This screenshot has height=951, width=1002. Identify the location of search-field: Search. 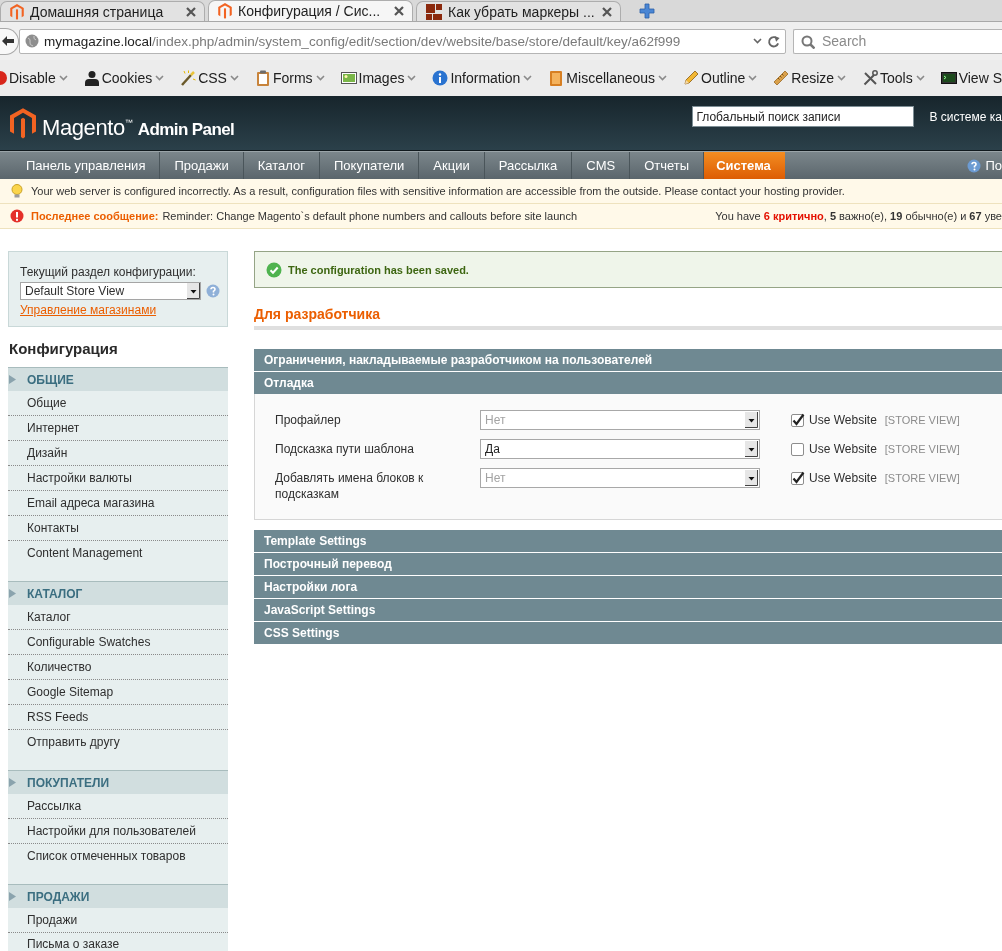
(897, 41).